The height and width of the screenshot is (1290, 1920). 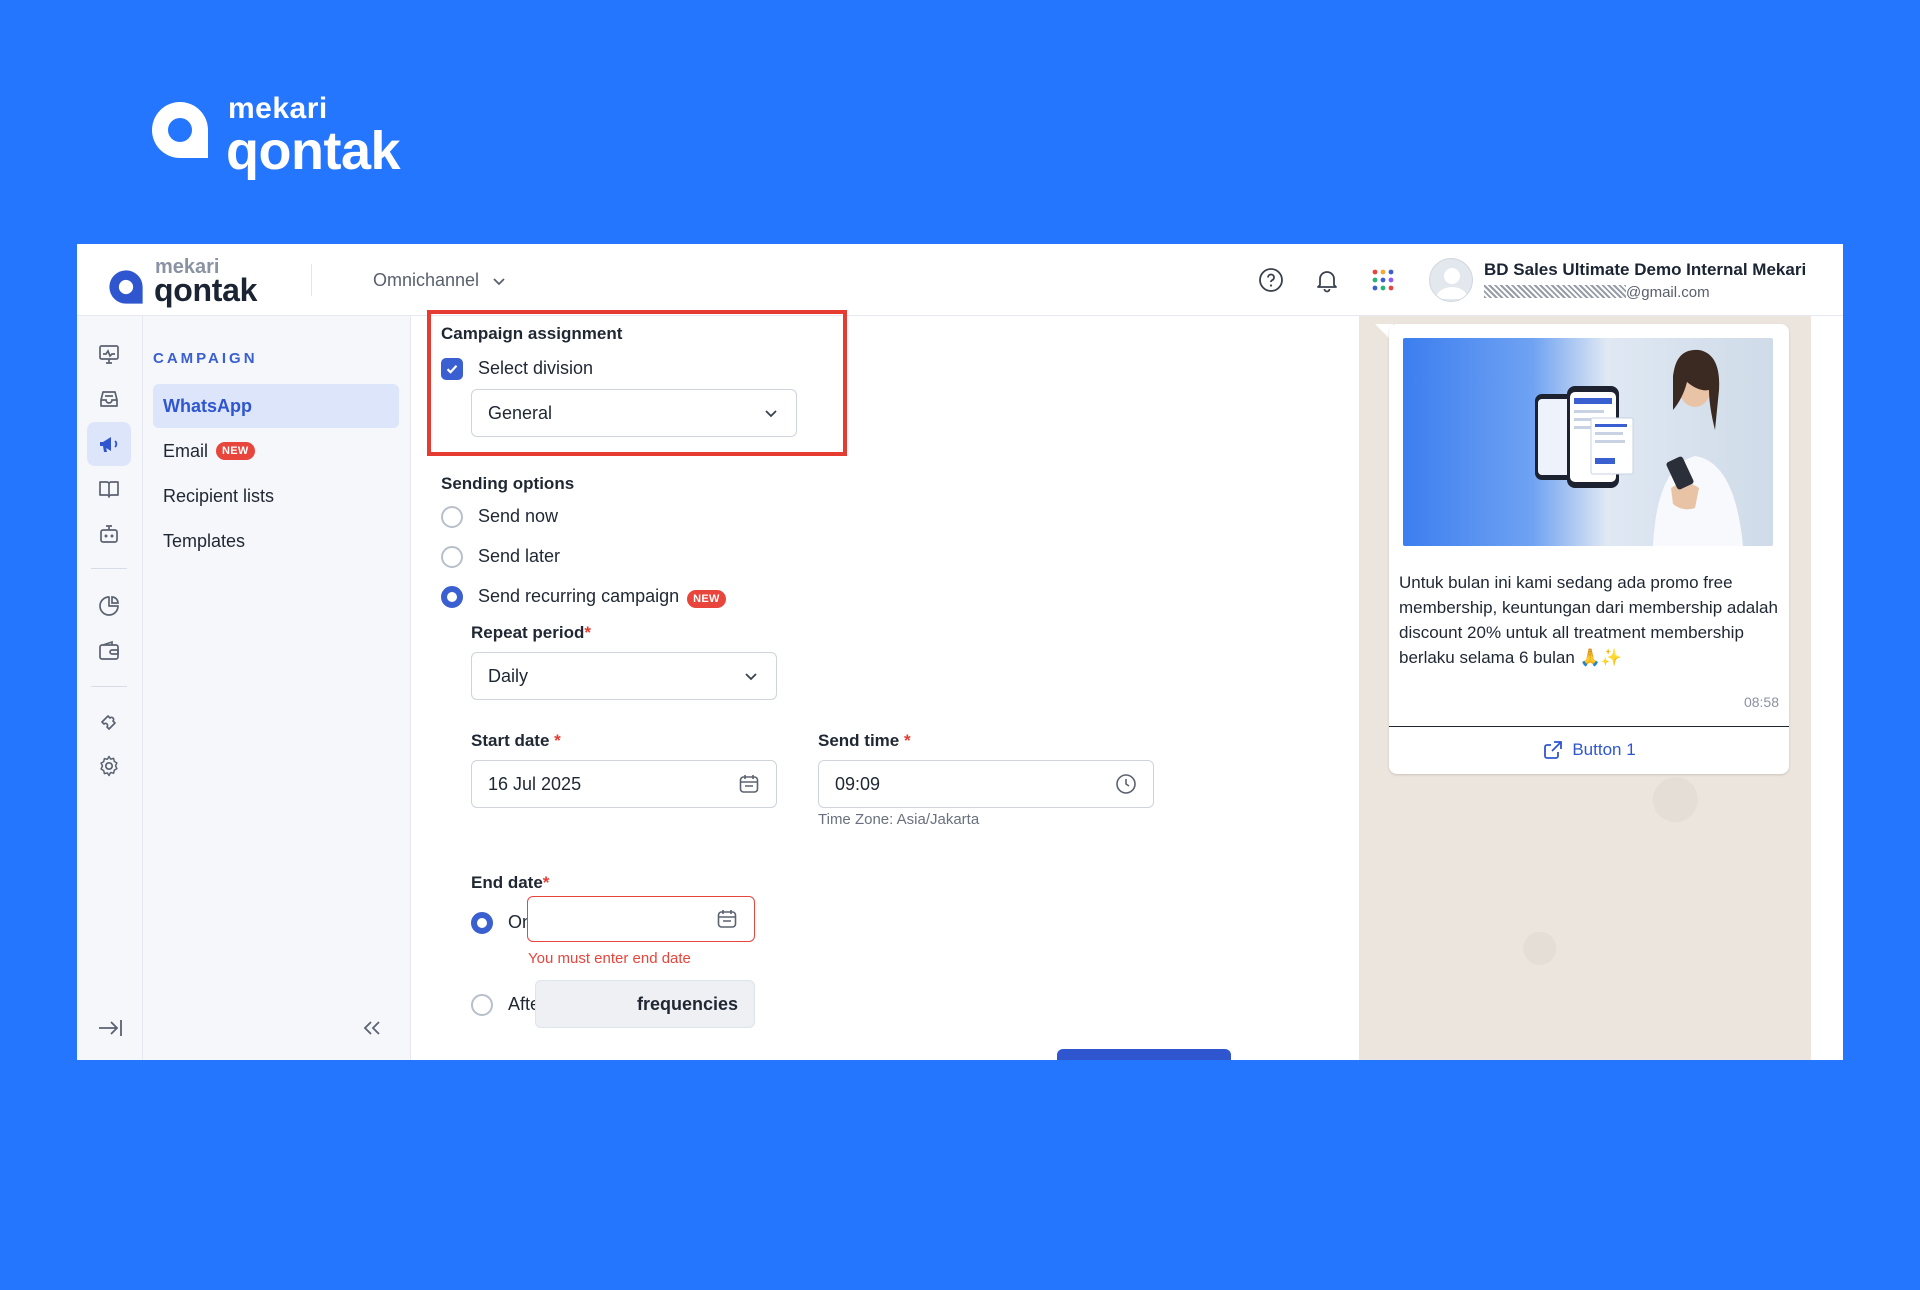 What do you see at coordinates (532, 333) in the screenshot?
I see `campaign-assignment-title: Campaign assignment` at bounding box center [532, 333].